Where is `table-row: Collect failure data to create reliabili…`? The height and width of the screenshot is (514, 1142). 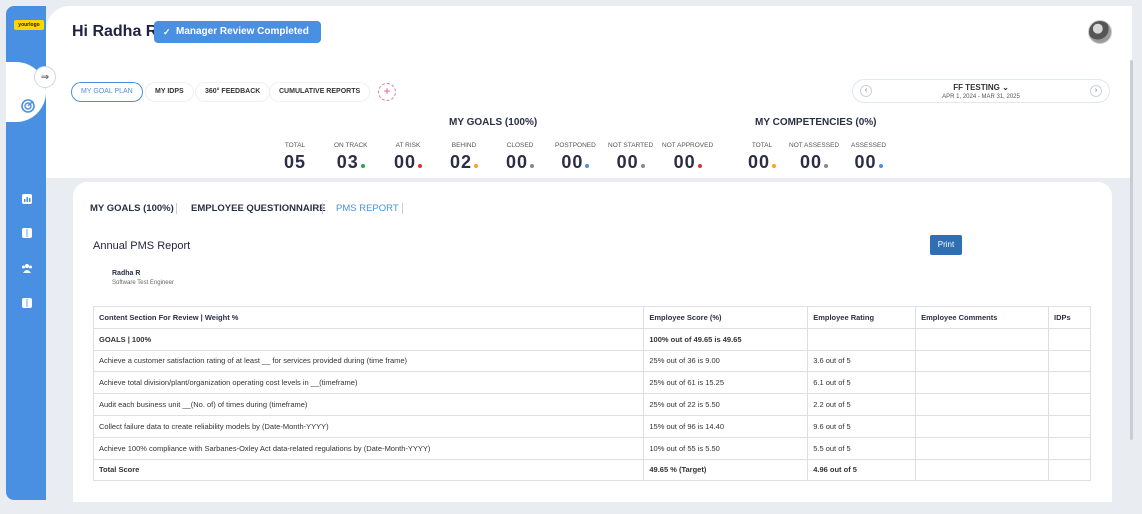 table-row: Collect failure data to create reliabili… is located at coordinates (592, 426).